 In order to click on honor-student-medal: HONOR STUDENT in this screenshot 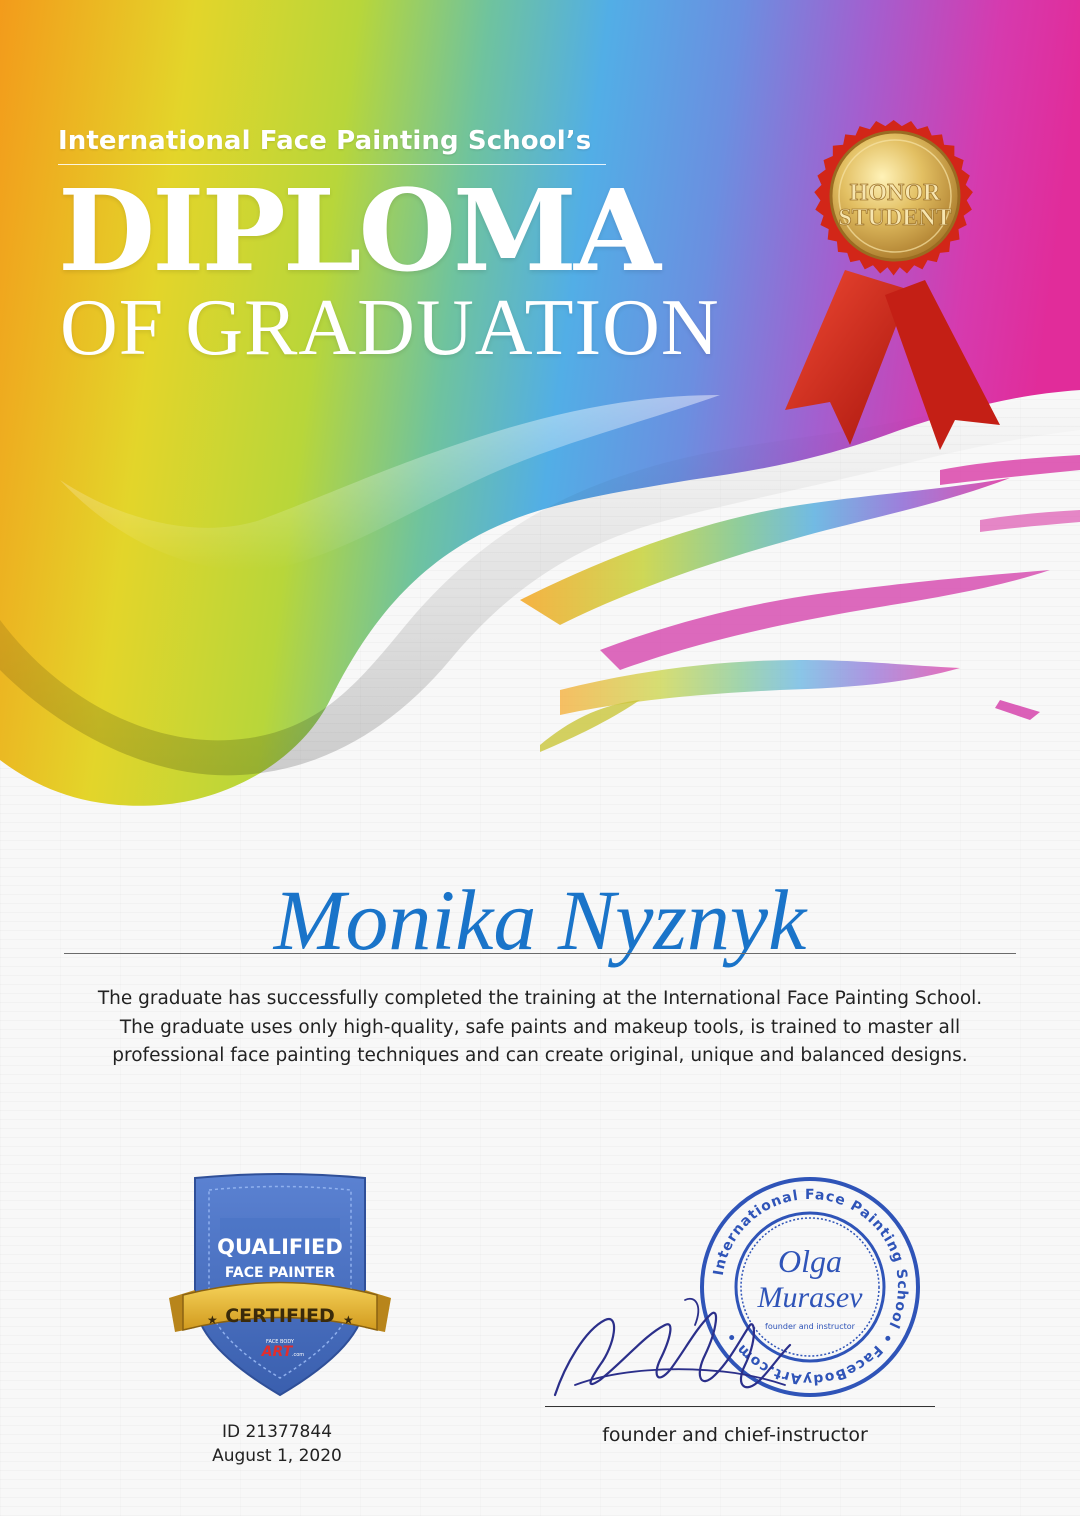, I will do `click(892, 285)`.